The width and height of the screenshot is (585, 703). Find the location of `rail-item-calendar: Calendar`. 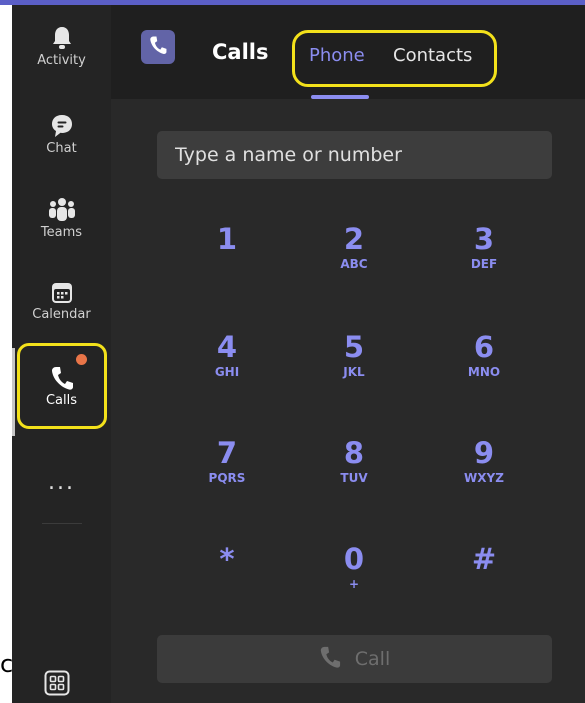

rail-item-calendar: Calendar is located at coordinates (61, 316).